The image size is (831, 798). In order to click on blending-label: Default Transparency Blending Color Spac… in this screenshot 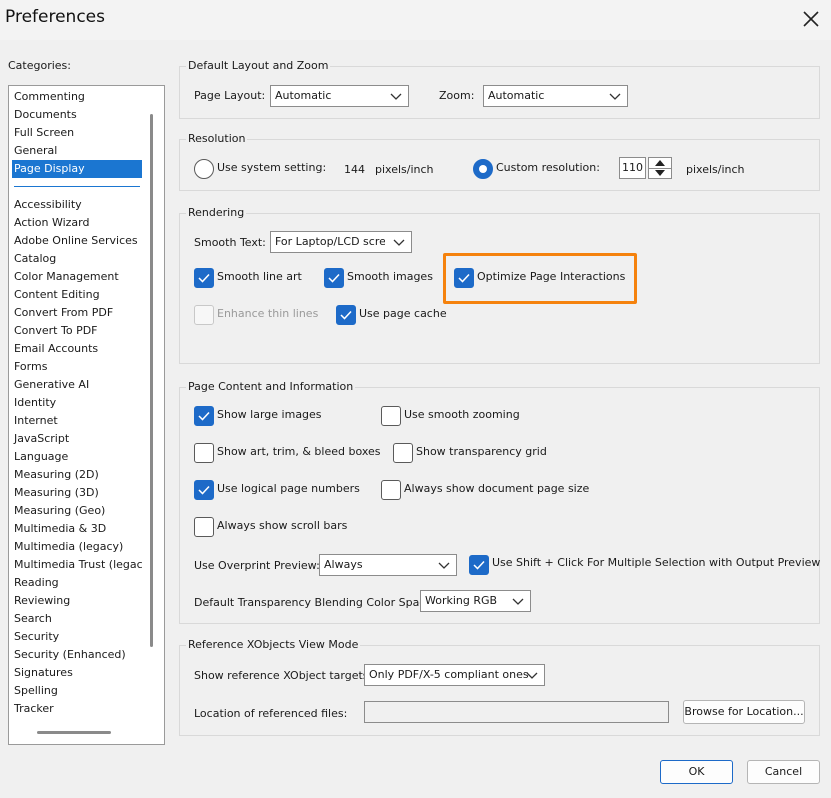, I will do `click(315, 602)`.